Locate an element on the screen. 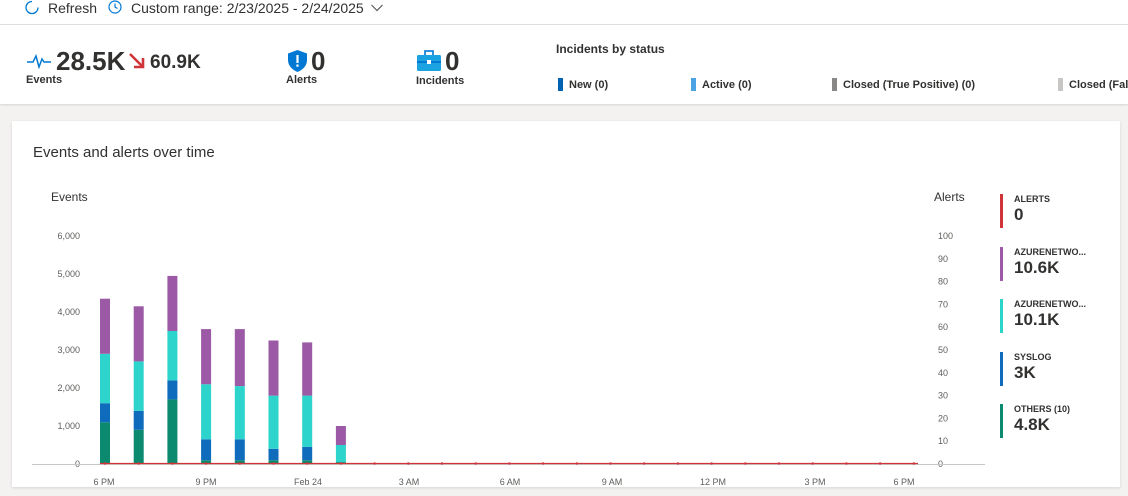  status-closed-tp-label: Closed (True Positive) (0) is located at coordinates (909, 84).